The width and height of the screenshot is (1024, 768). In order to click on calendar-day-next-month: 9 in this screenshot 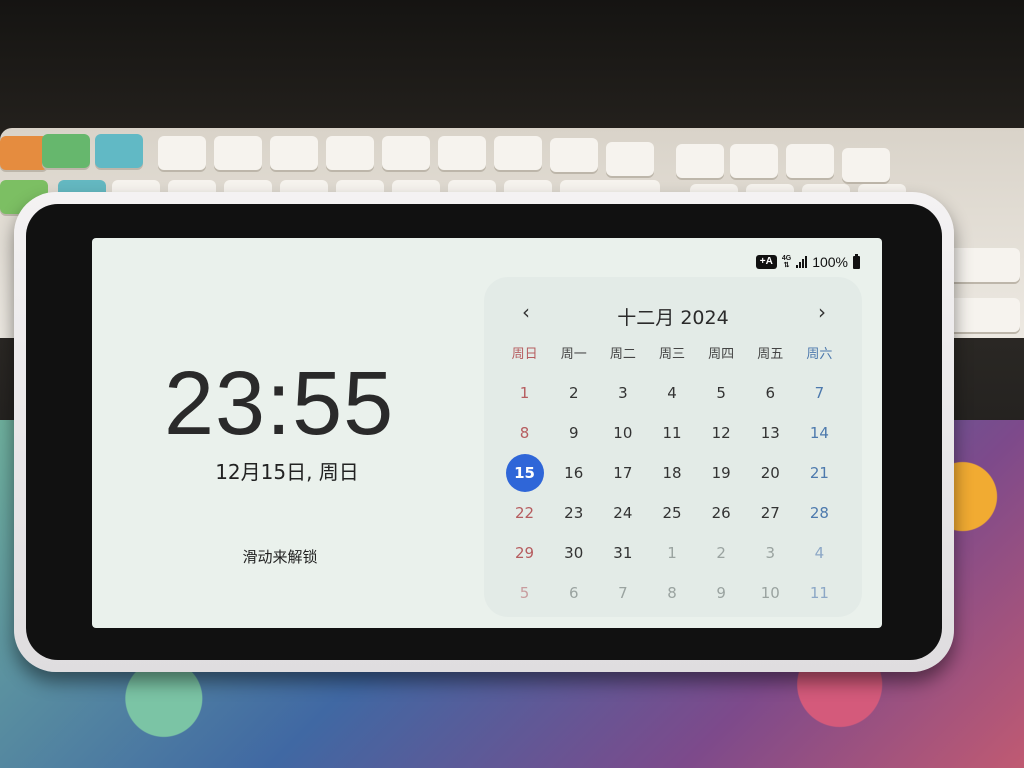, I will do `click(721, 593)`.